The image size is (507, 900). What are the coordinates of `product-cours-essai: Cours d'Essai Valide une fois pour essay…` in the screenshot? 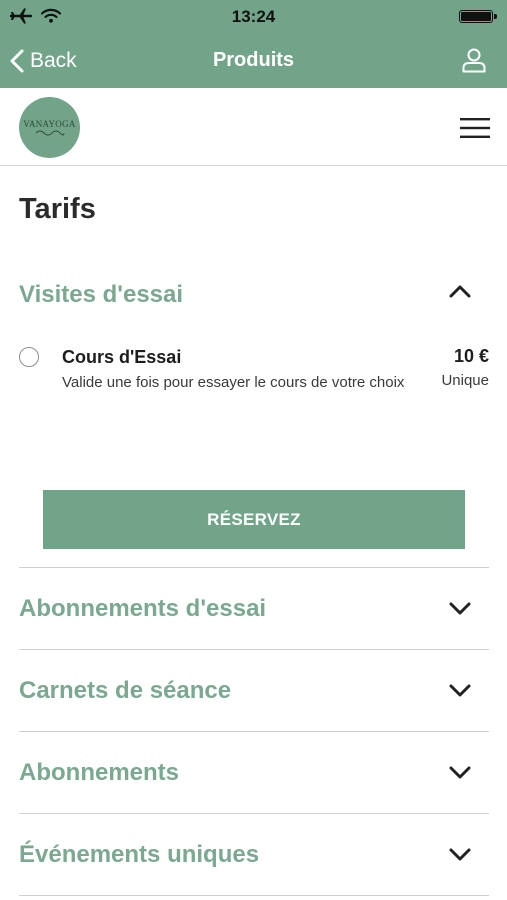 It's located at (254, 380).